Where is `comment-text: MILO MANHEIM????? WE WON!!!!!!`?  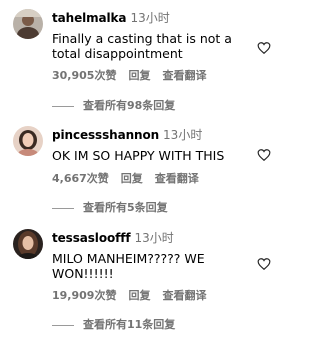
comment-text: MILO MANHEIM????? WE WON!!!!!! is located at coordinates (128, 266).